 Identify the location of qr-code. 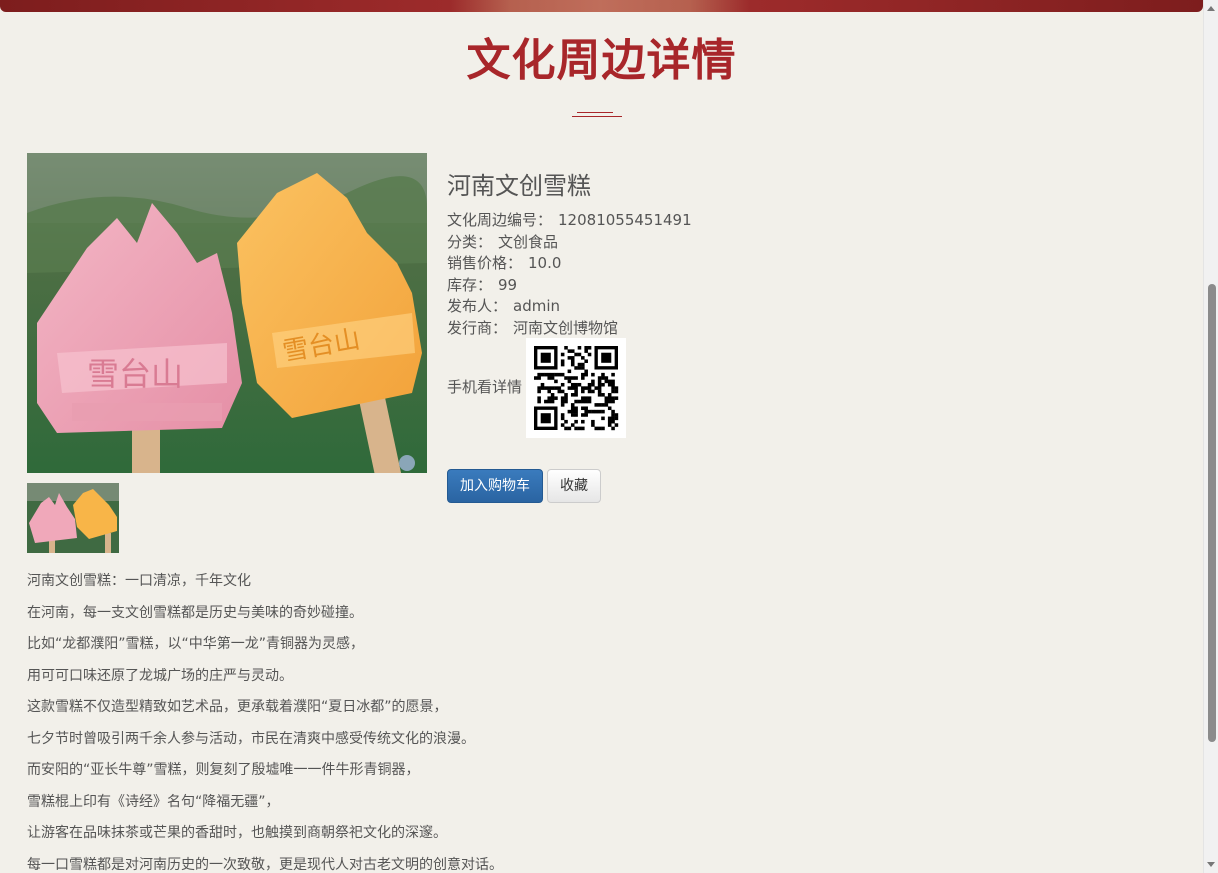
(576, 388).